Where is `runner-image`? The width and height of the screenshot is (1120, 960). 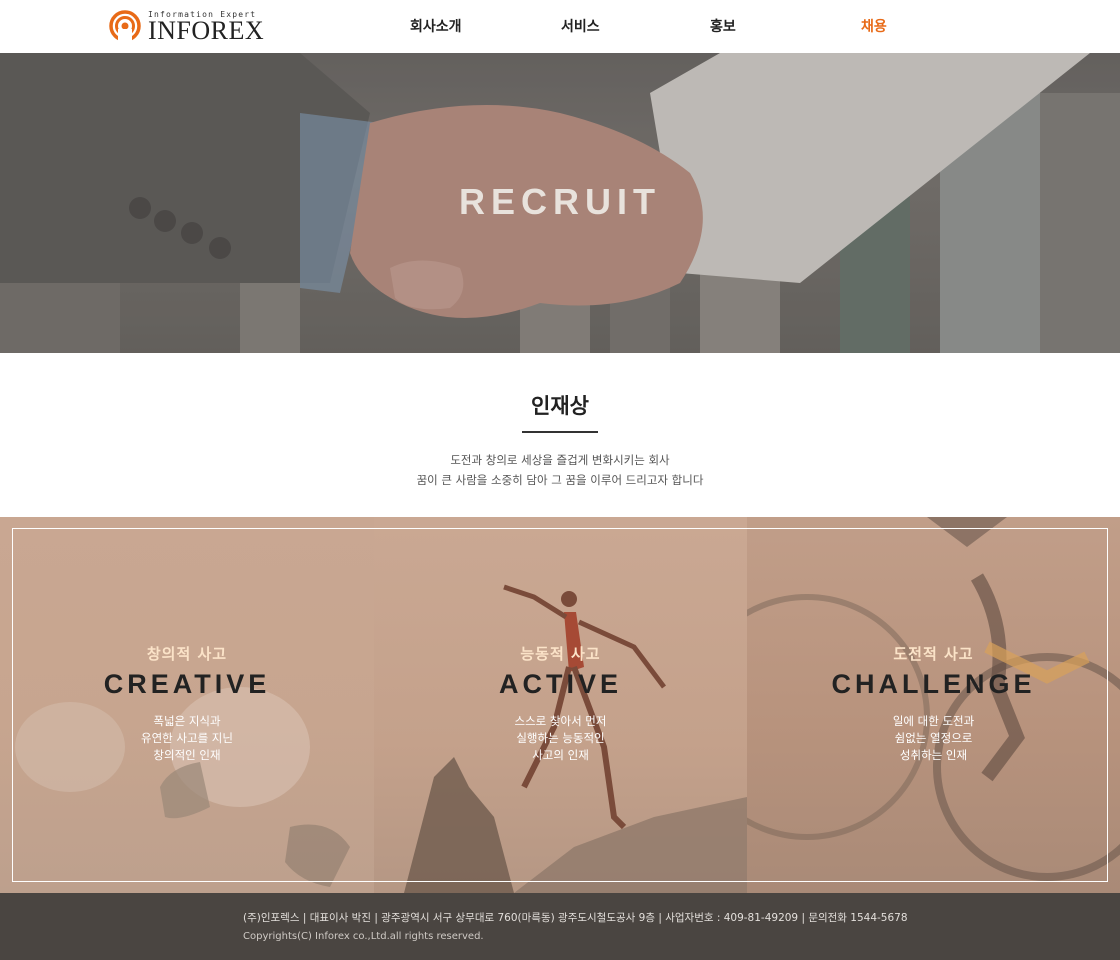
runner-image is located at coordinates (575, 738).